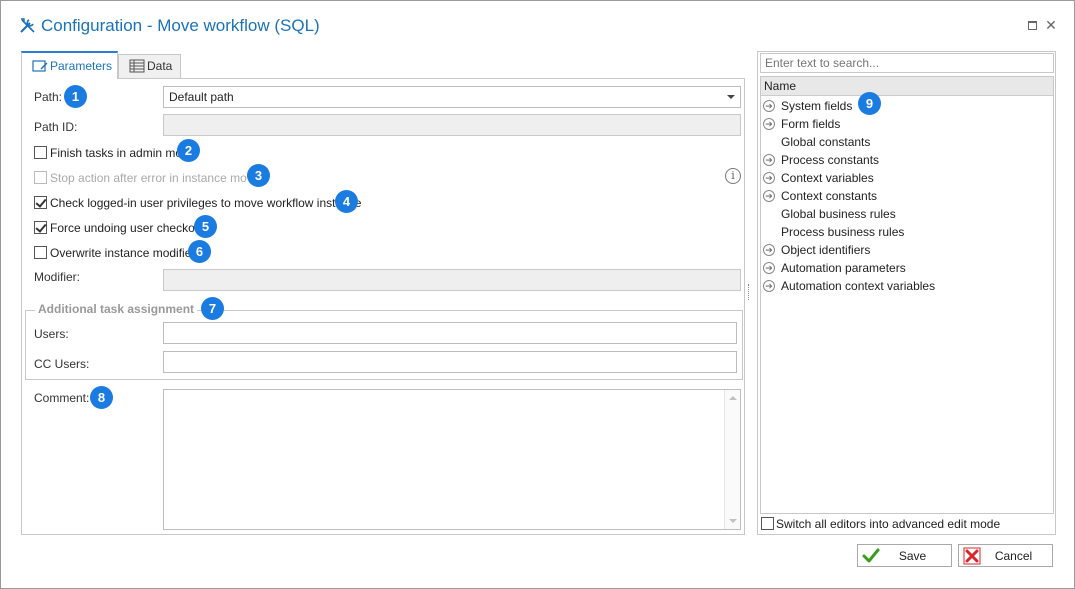 The image size is (1075, 589). Describe the element at coordinates (450, 362) in the screenshot. I see `cc-users-input` at that location.